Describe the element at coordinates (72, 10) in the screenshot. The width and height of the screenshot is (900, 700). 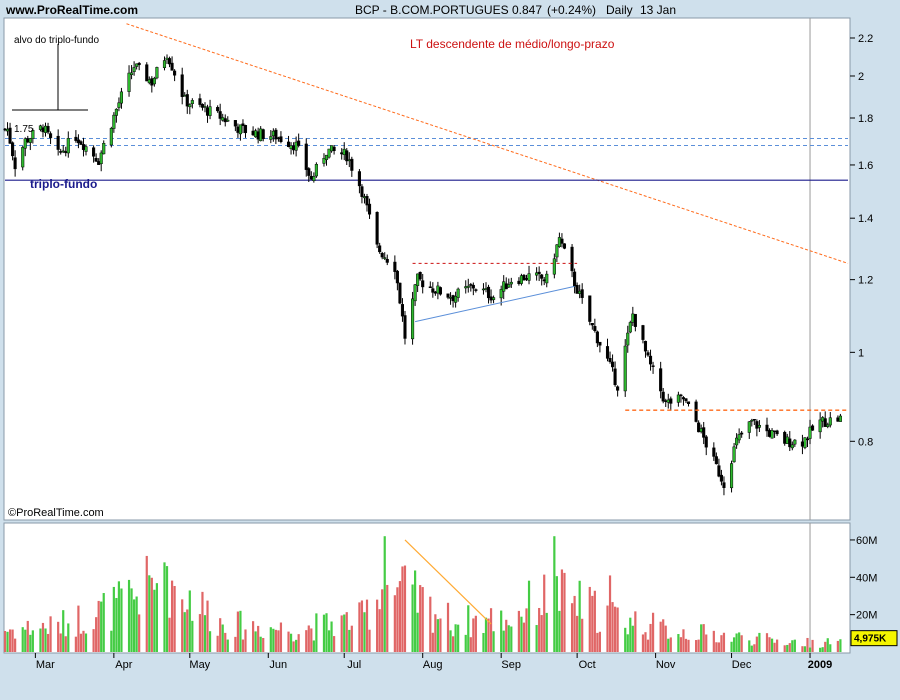
I see `site-url: www.ProRealTime.com` at that location.